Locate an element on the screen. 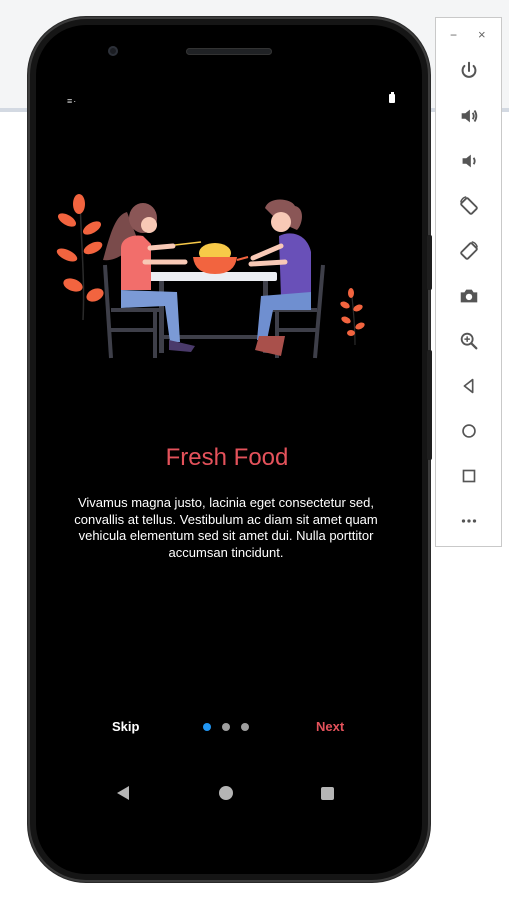 The height and width of the screenshot is (897, 509). phone-side-button-volume is located at coordinates (429, 405).